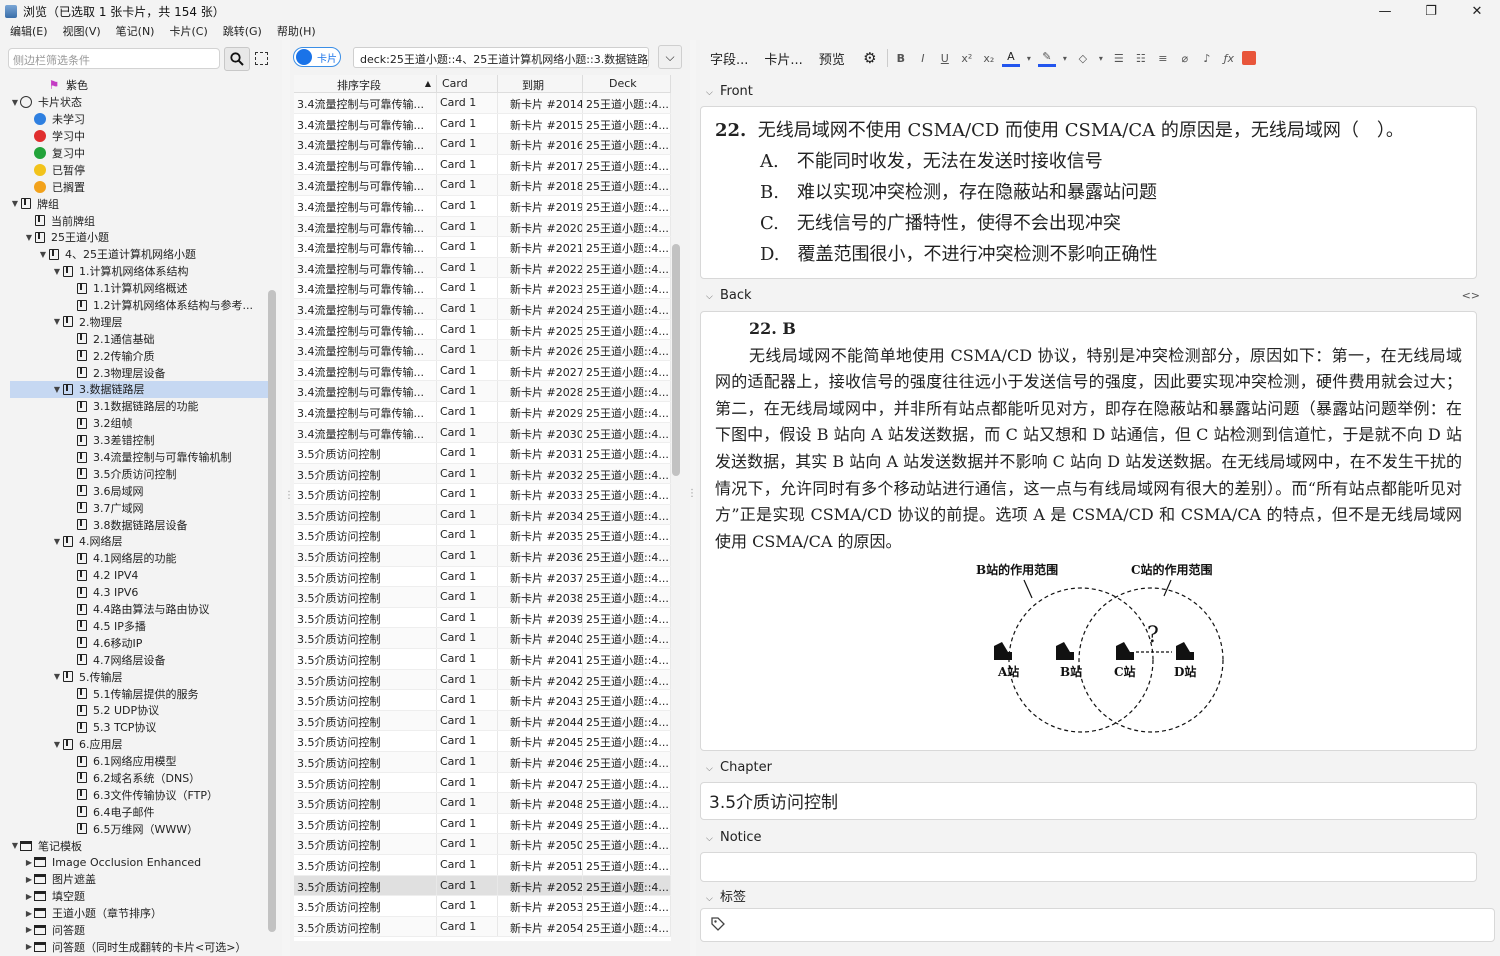 The width and height of the screenshot is (1500, 956). What do you see at coordinates (1141, 58) in the screenshot?
I see `numbered-list-icon: ☷` at bounding box center [1141, 58].